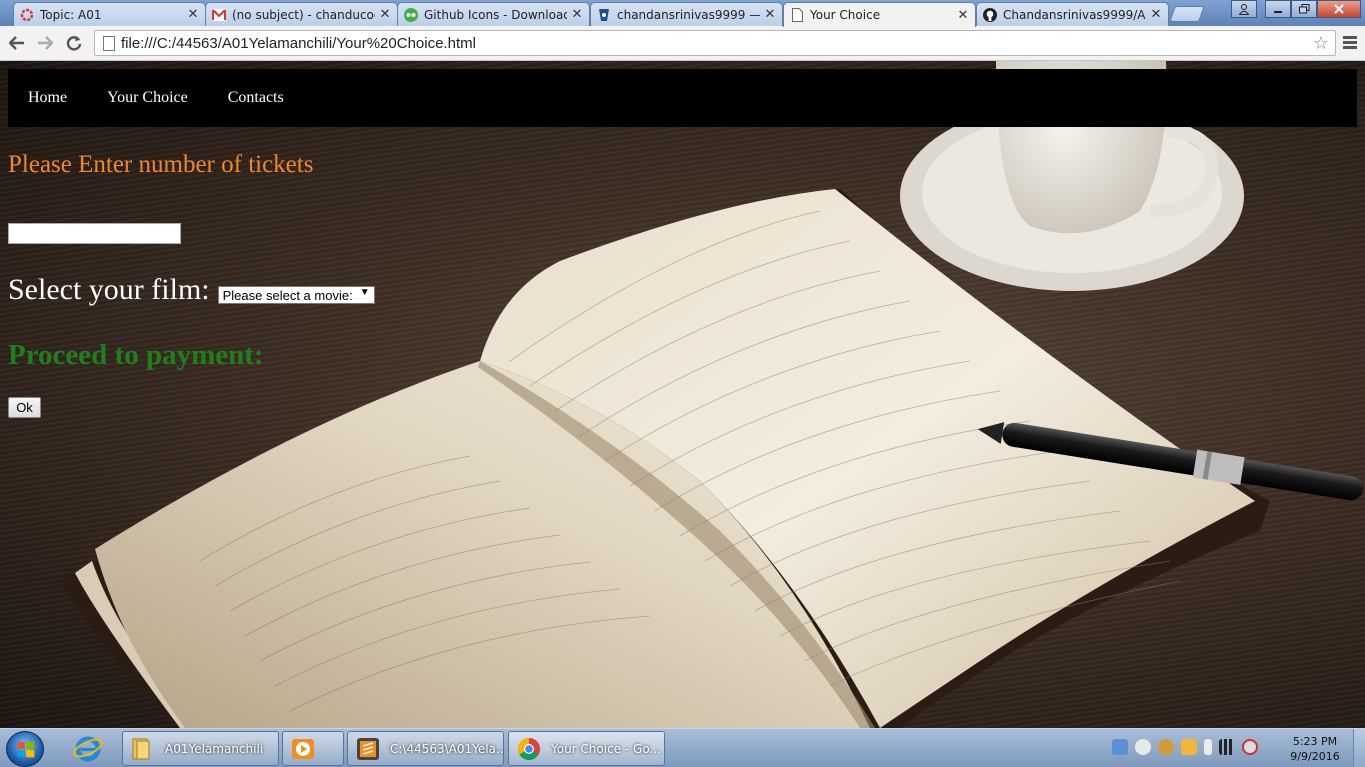 The height and width of the screenshot is (767, 1365). What do you see at coordinates (1120, 747) in the screenshot?
I see `display-icon` at bounding box center [1120, 747].